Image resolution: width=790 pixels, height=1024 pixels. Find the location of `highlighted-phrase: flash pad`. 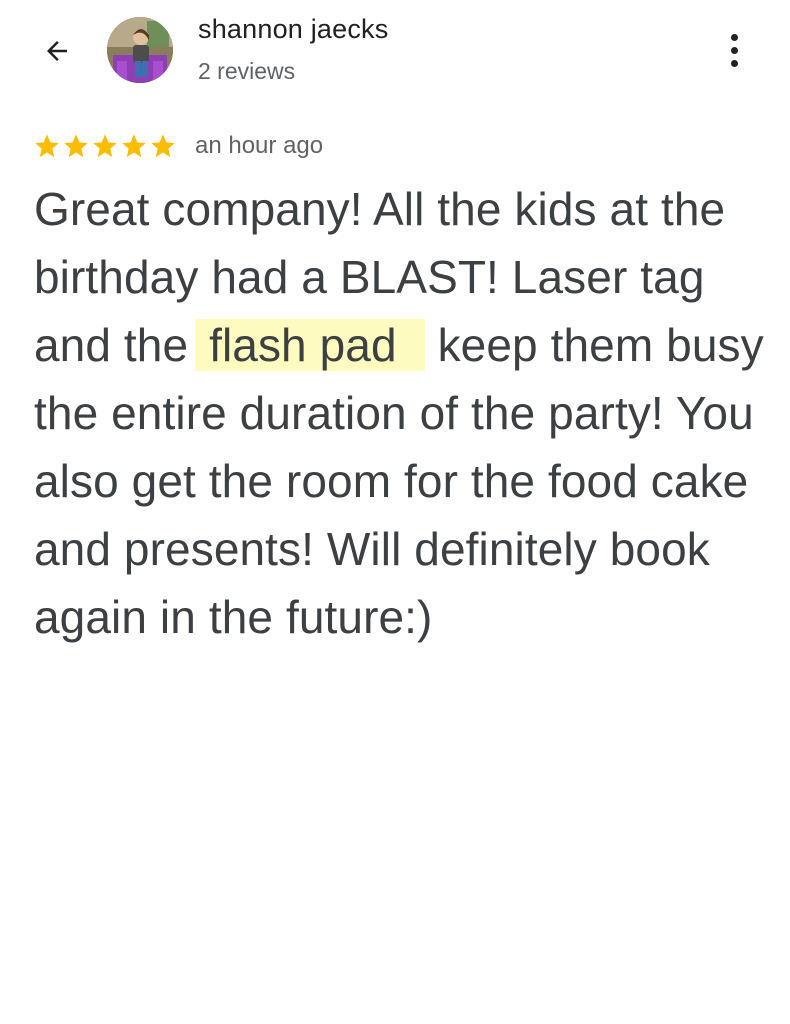

highlighted-phrase: flash pad is located at coordinates (310, 345).